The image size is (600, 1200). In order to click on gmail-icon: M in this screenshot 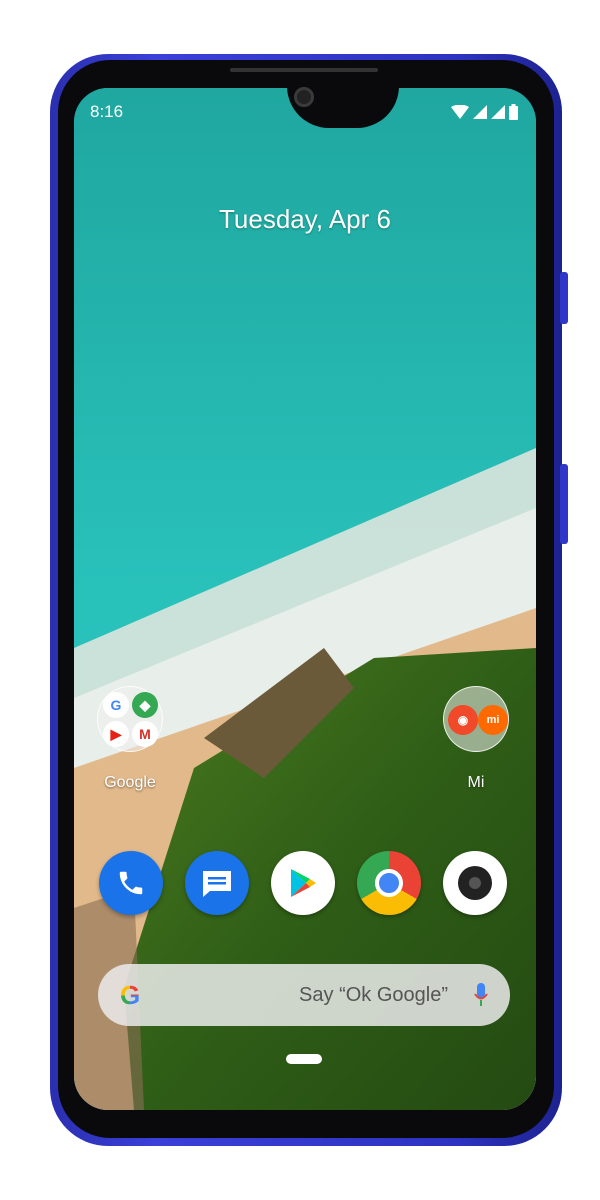, I will do `click(145, 734)`.